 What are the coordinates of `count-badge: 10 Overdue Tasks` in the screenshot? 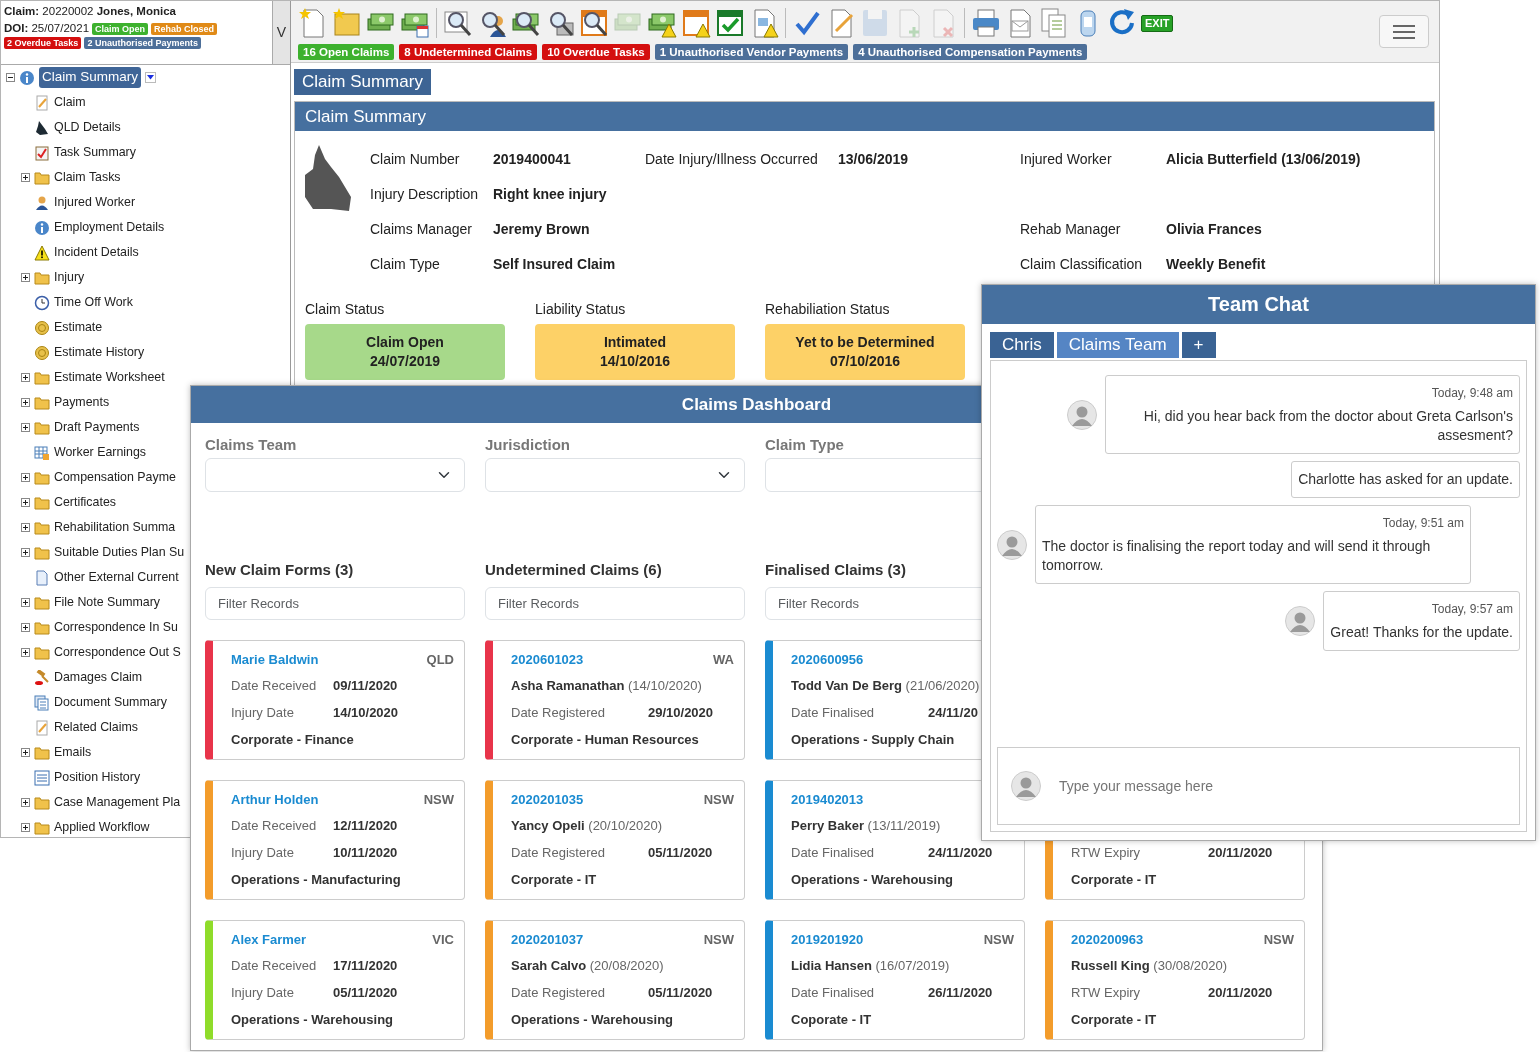 It's located at (596, 52).